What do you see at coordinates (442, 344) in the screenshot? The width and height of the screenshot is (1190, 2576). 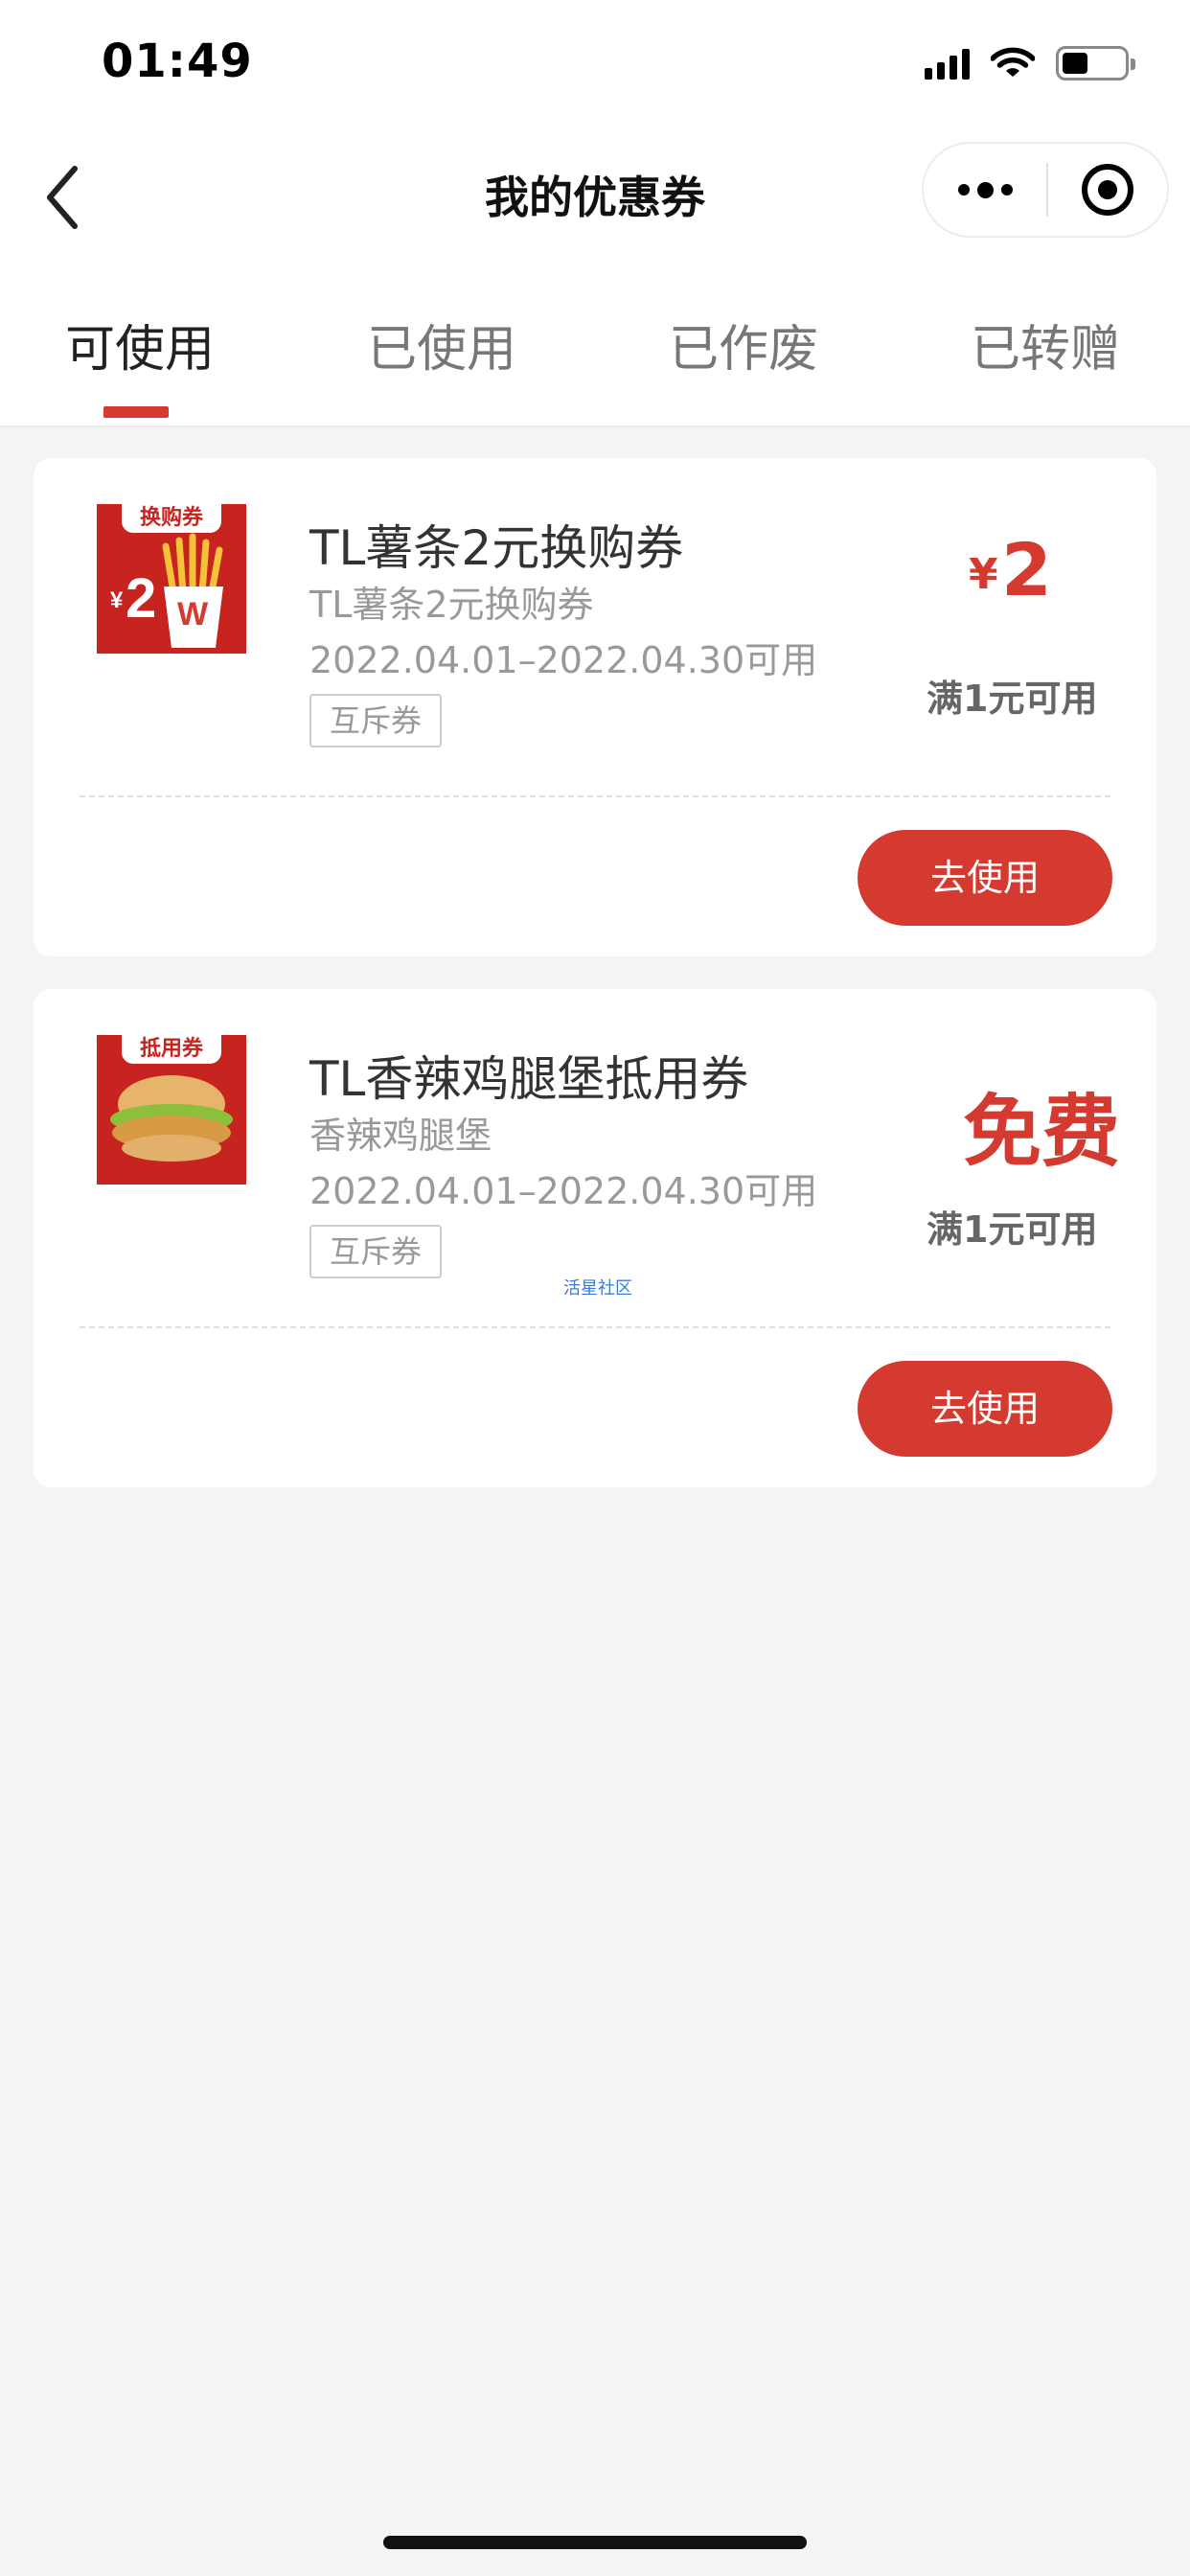 I see `tab-used: 已使用` at bounding box center [442, 344].